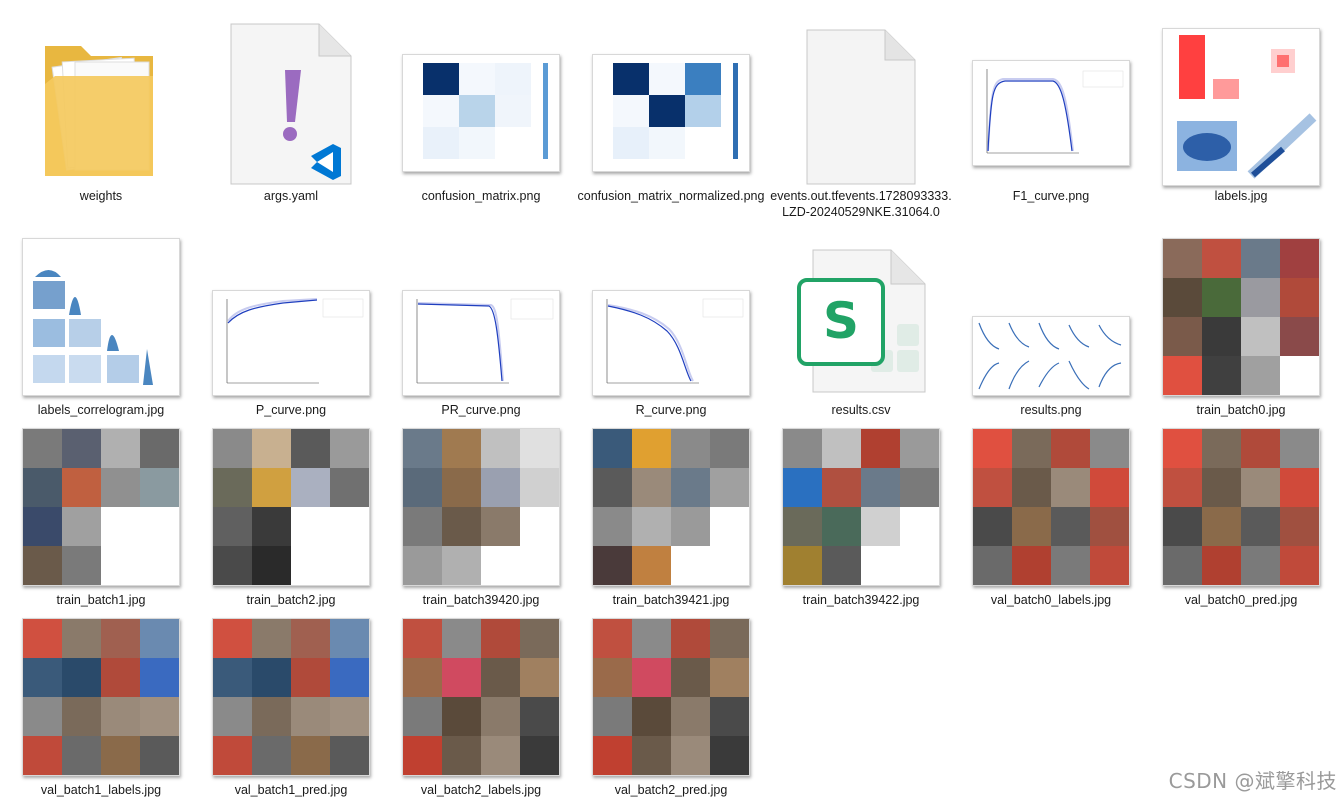 This screenshot has height=804, width=1343. What do you see at coordinates (1241, 600) in the screenshot?
I see `file-name: val_batch0_pred.jpg` at bounding box center [1241, 600].